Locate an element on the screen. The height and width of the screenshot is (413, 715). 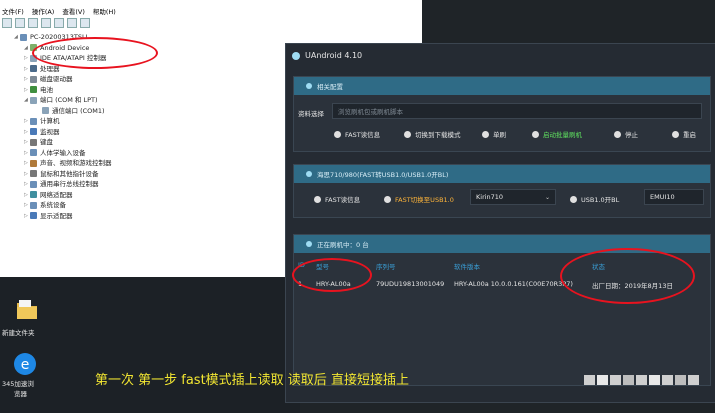
menu-action: 操作(A) is located at coordinates (43, 11).